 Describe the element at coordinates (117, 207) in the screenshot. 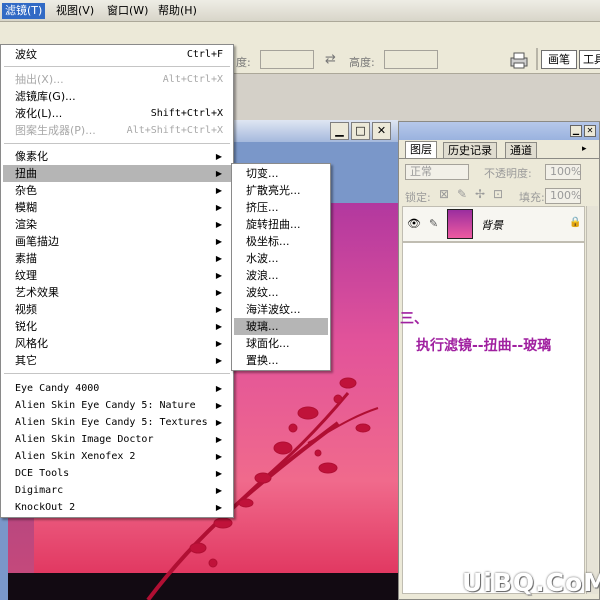

I see `menu-item-blur: 模糊 ▶` at that location.